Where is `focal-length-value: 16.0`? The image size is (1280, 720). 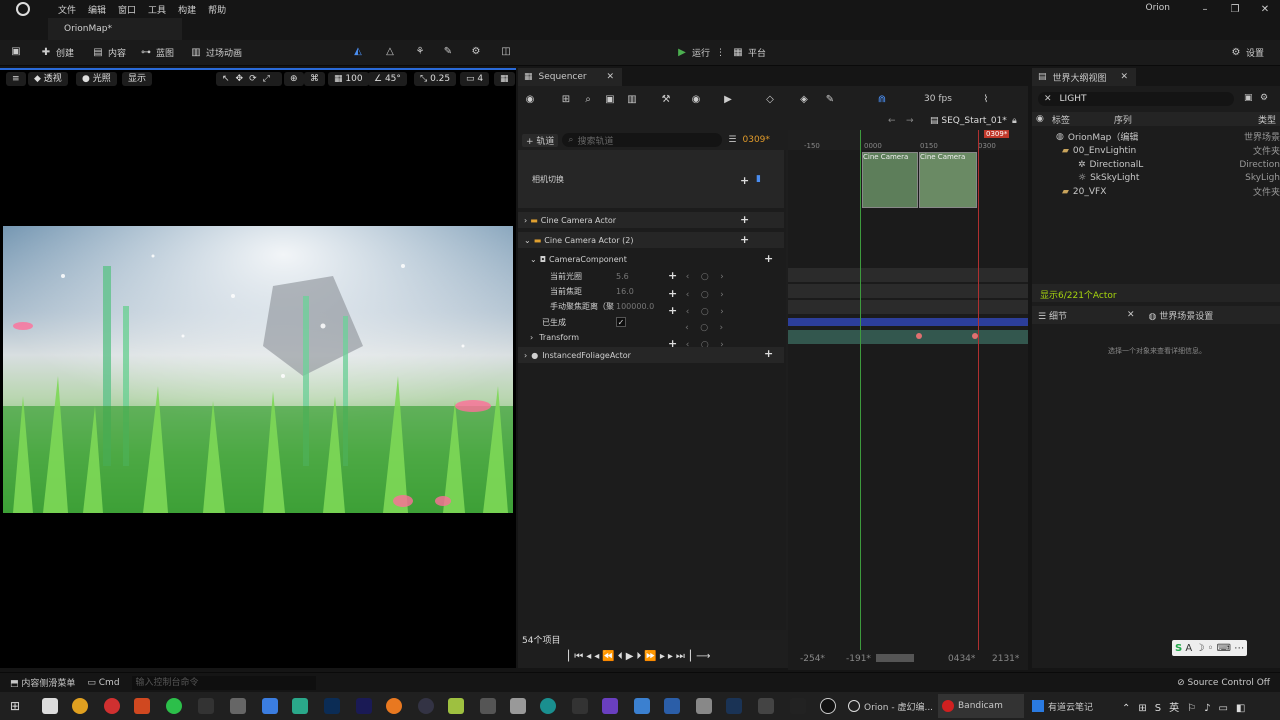
focal-length-value: 16.0 is located at coordinates (625, 291).